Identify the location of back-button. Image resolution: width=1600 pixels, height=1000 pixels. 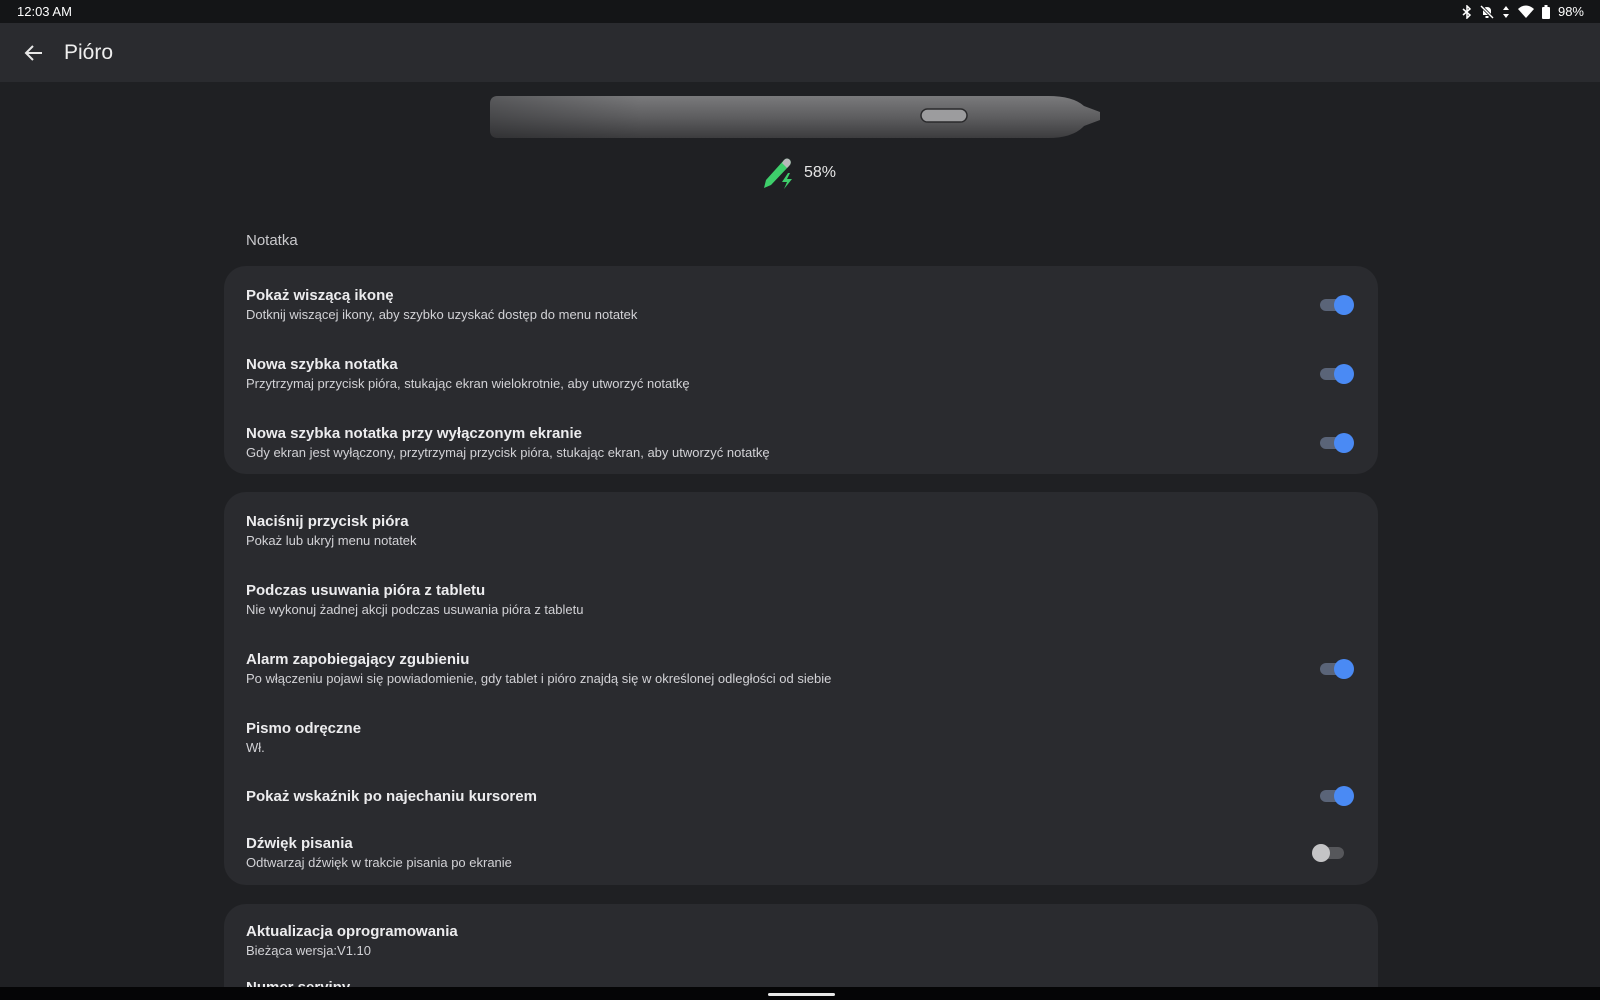
(34, 53).